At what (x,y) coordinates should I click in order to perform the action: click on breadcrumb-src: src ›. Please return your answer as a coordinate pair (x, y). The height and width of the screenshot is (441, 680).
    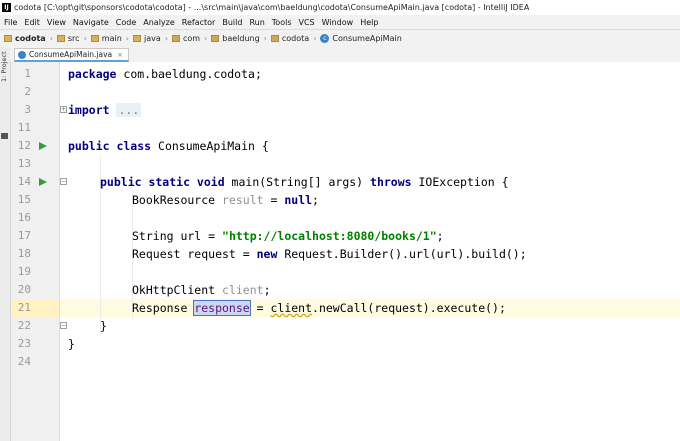
    Looking at the image, I should click on (71, 38).